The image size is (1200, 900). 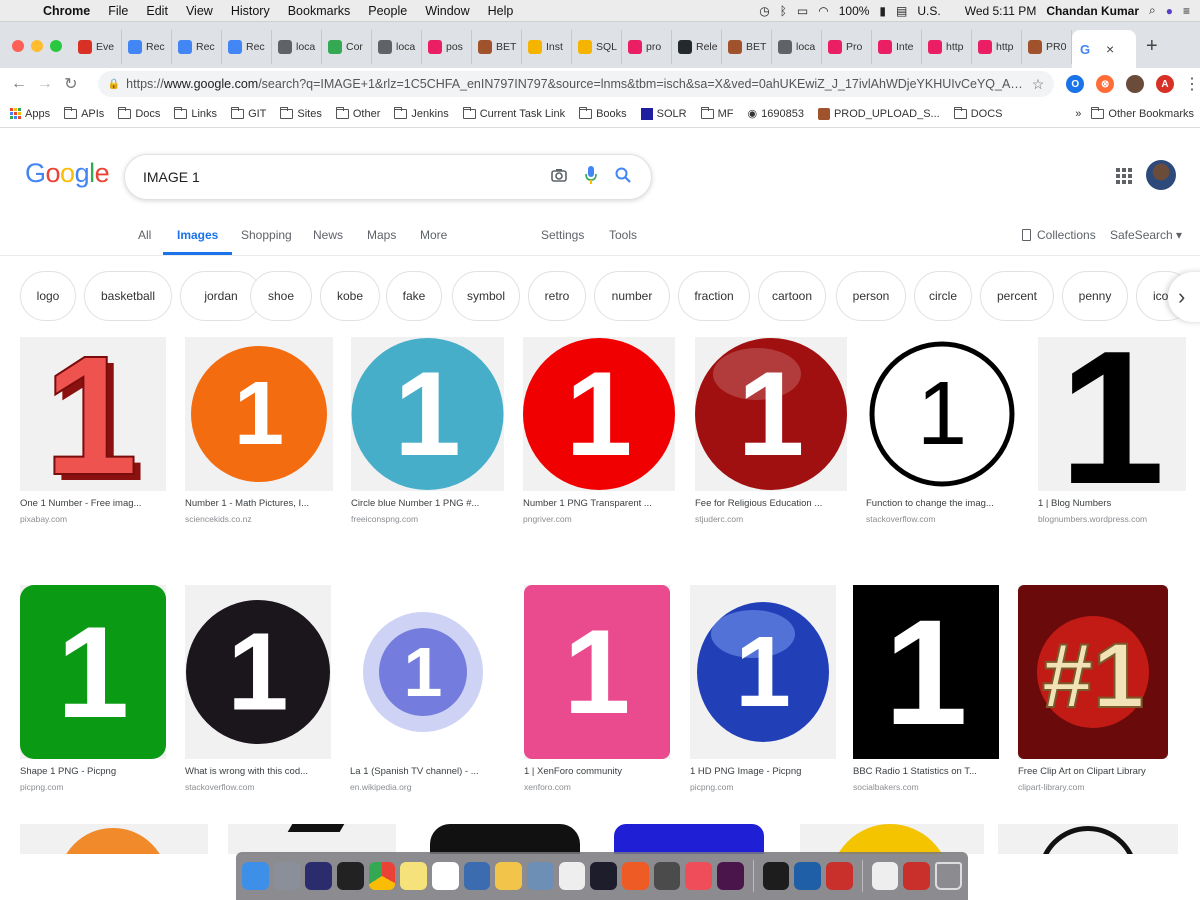 I want to click on result-source: picpng.com, so click(x=763, y=787).